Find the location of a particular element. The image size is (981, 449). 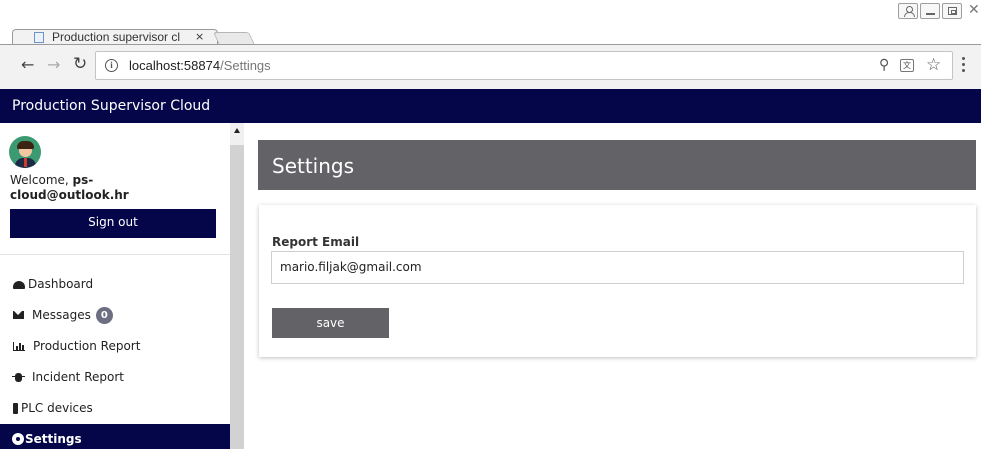

browser-tab-title: Production supervisor cl is located at coordinates (116, 37).